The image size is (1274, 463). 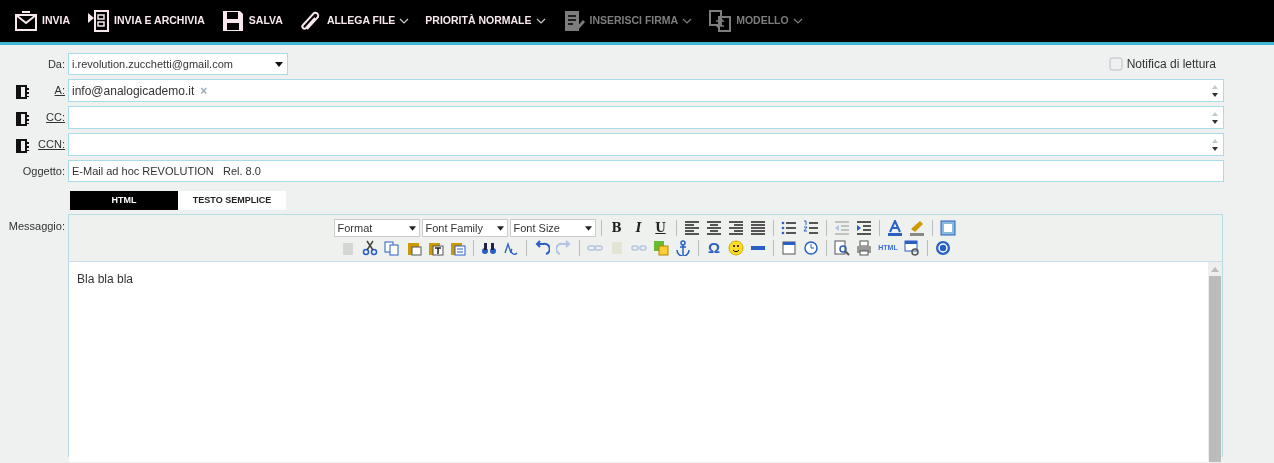 I want to click on clipboard-text-icon, so click(x=436, y=248).